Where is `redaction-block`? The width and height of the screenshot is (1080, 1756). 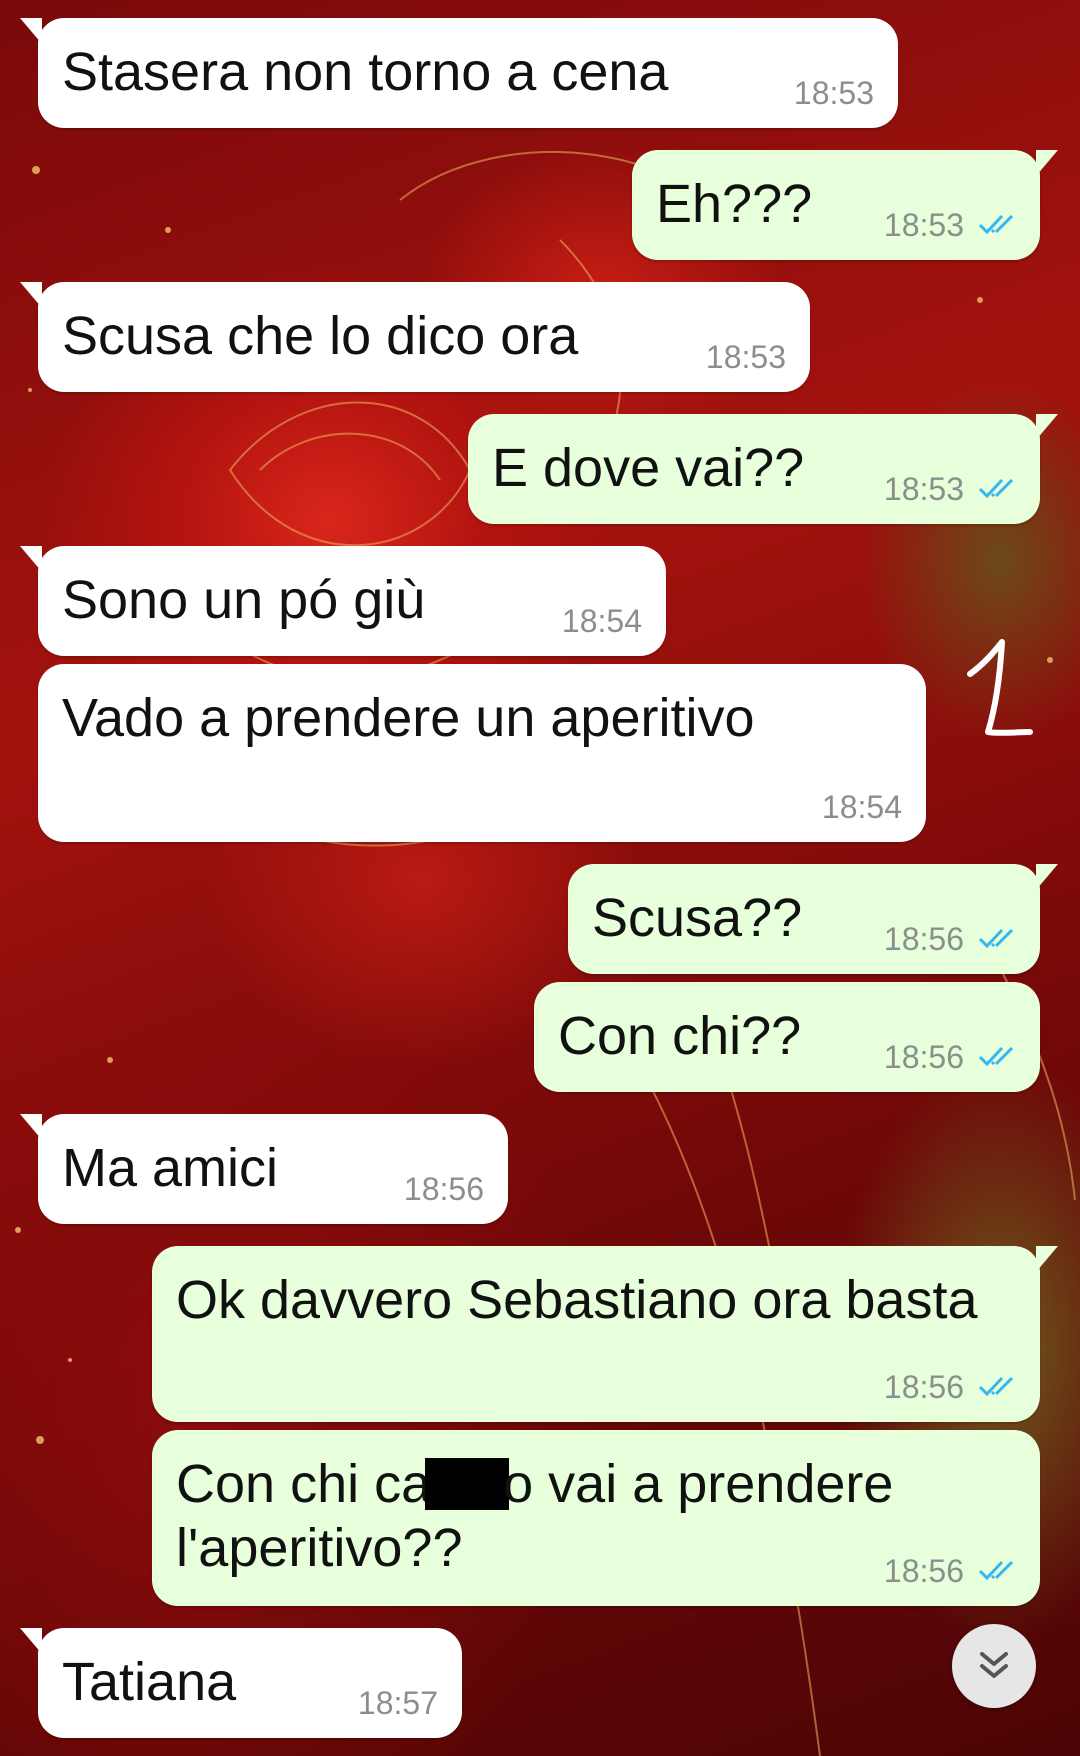 redaction-block is located at coordinates (467, 1484).